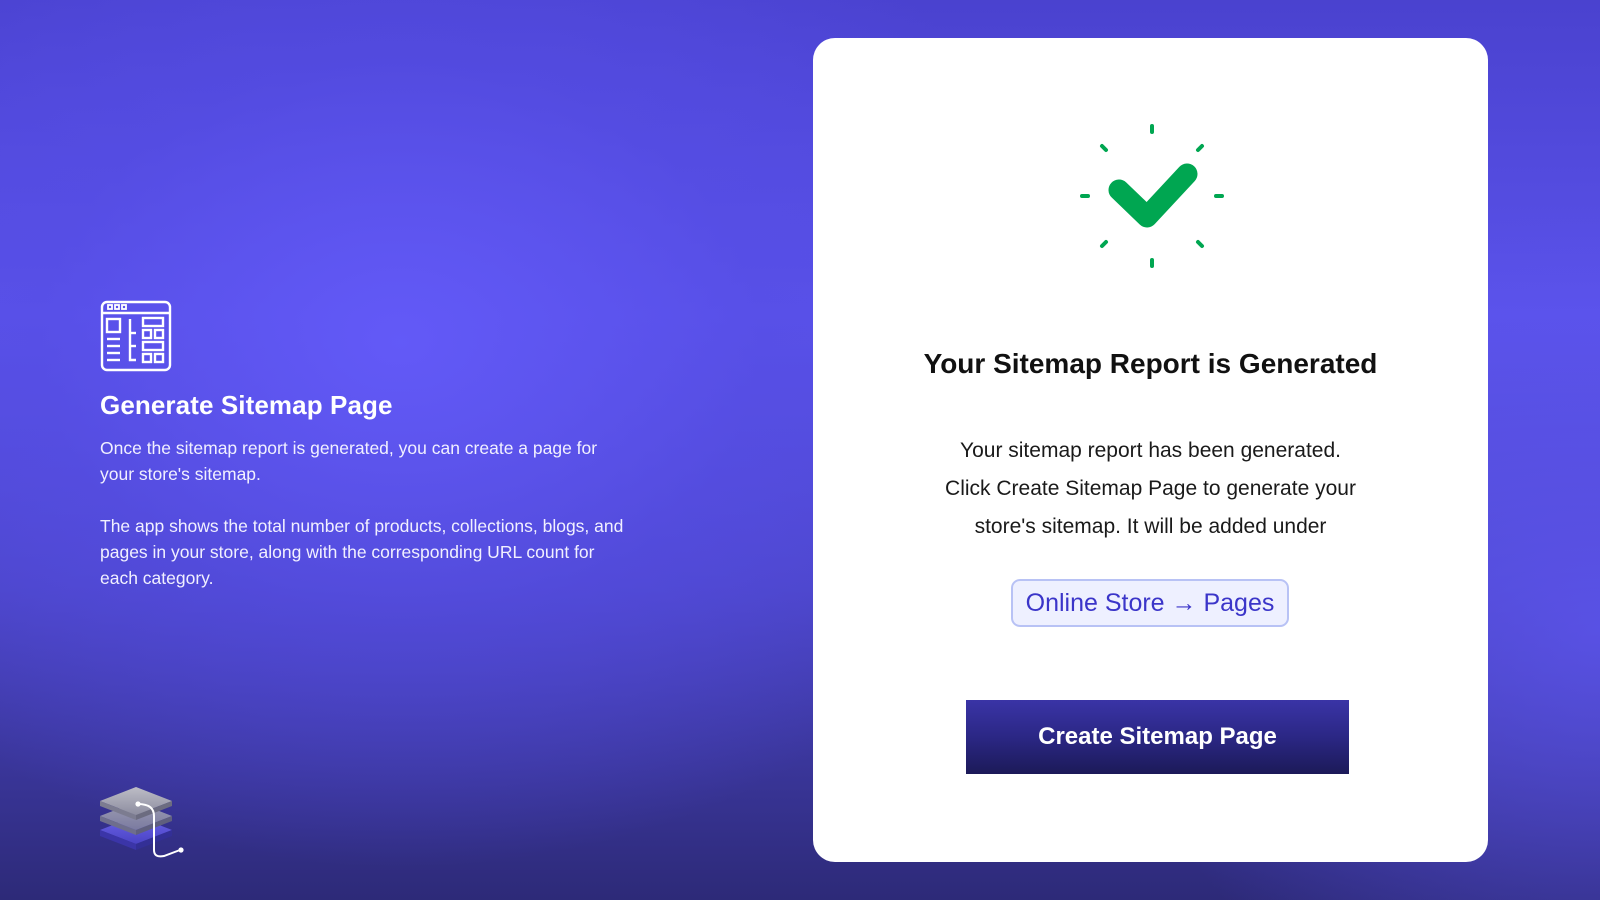  Describe the element at coordinates (136, 336) in the screenshot. I see `sitemap-layout-icon` at that location.